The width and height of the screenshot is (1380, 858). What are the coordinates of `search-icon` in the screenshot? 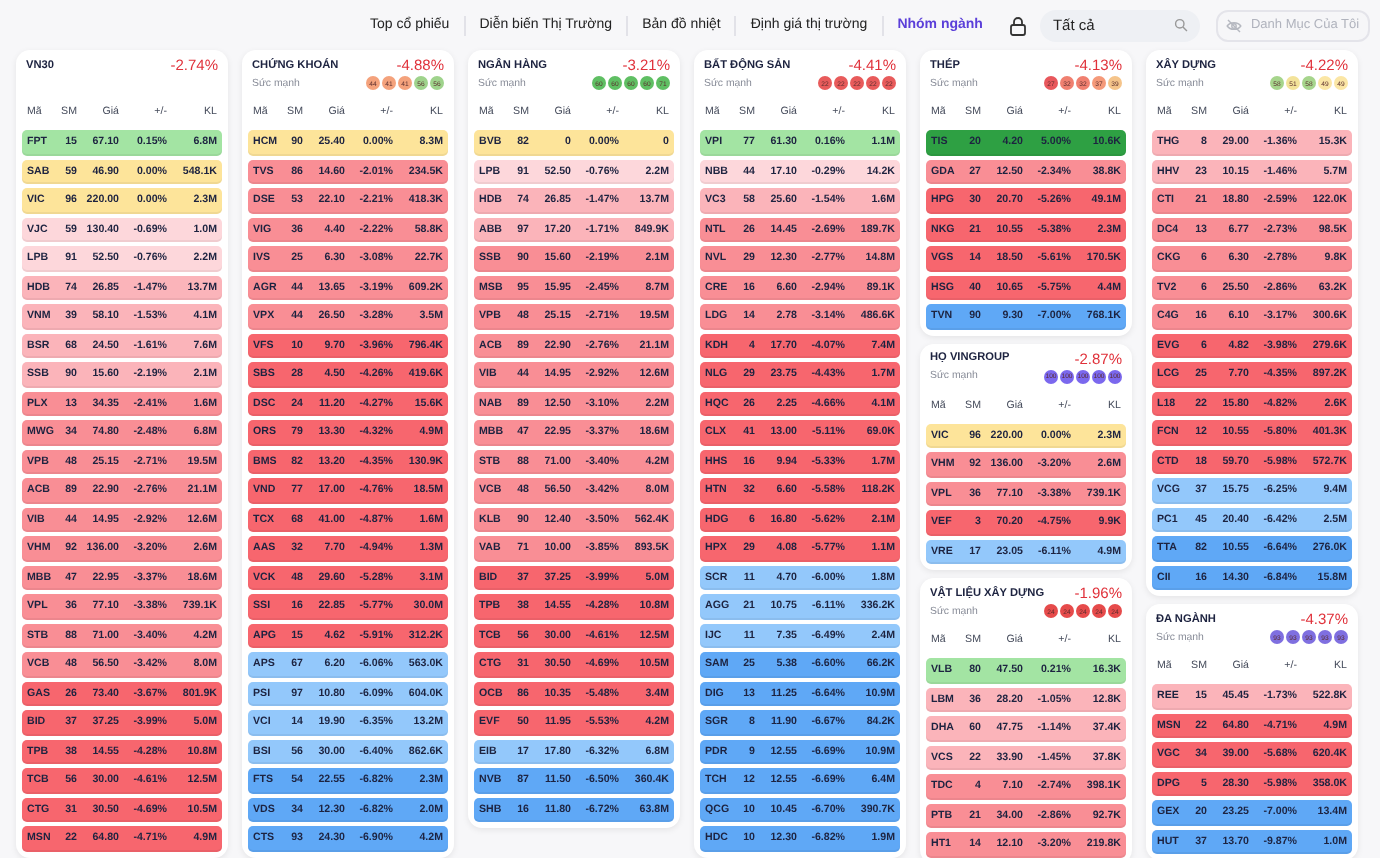 It's located at (1181, 25).